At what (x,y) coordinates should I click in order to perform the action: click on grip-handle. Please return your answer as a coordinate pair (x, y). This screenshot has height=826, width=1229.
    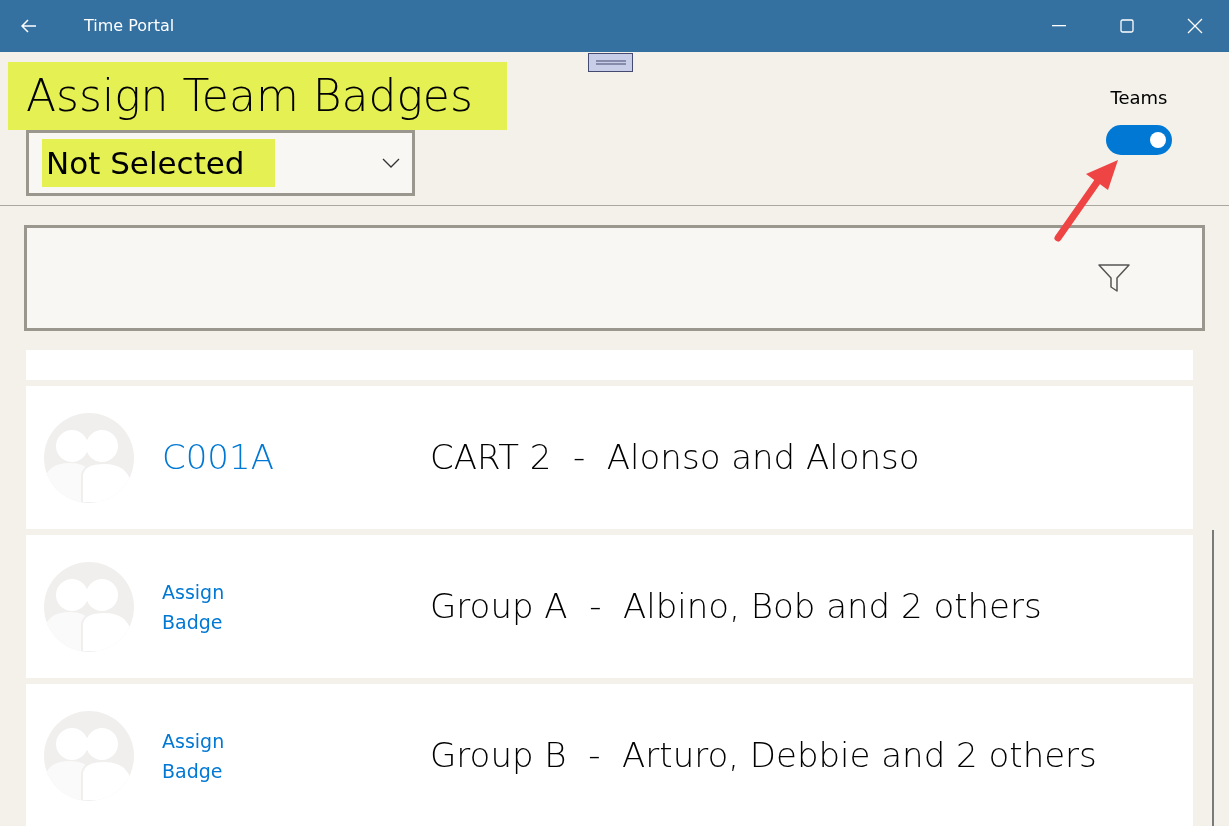
    Looking at the image, I should click on (610, 62).